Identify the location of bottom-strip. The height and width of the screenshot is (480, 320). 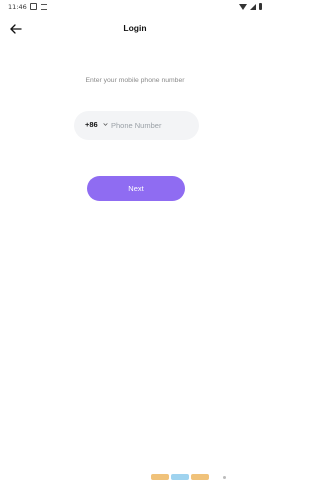
(182, 477).